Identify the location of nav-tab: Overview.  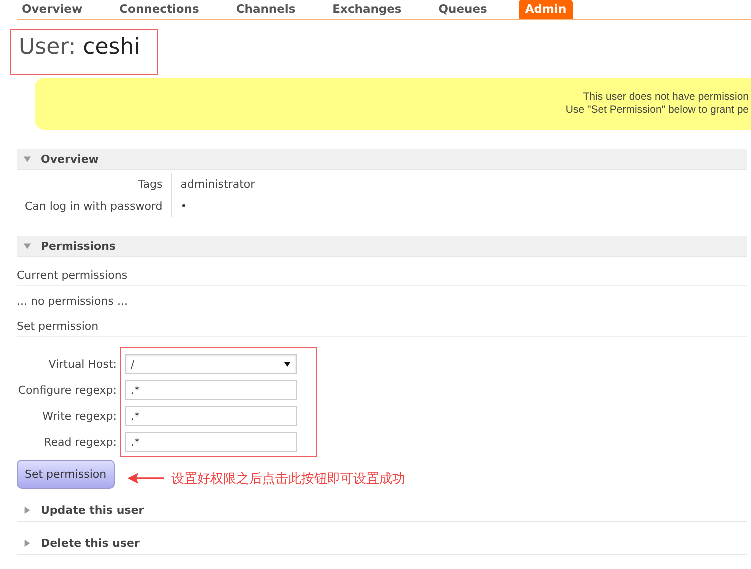
(52, 10).